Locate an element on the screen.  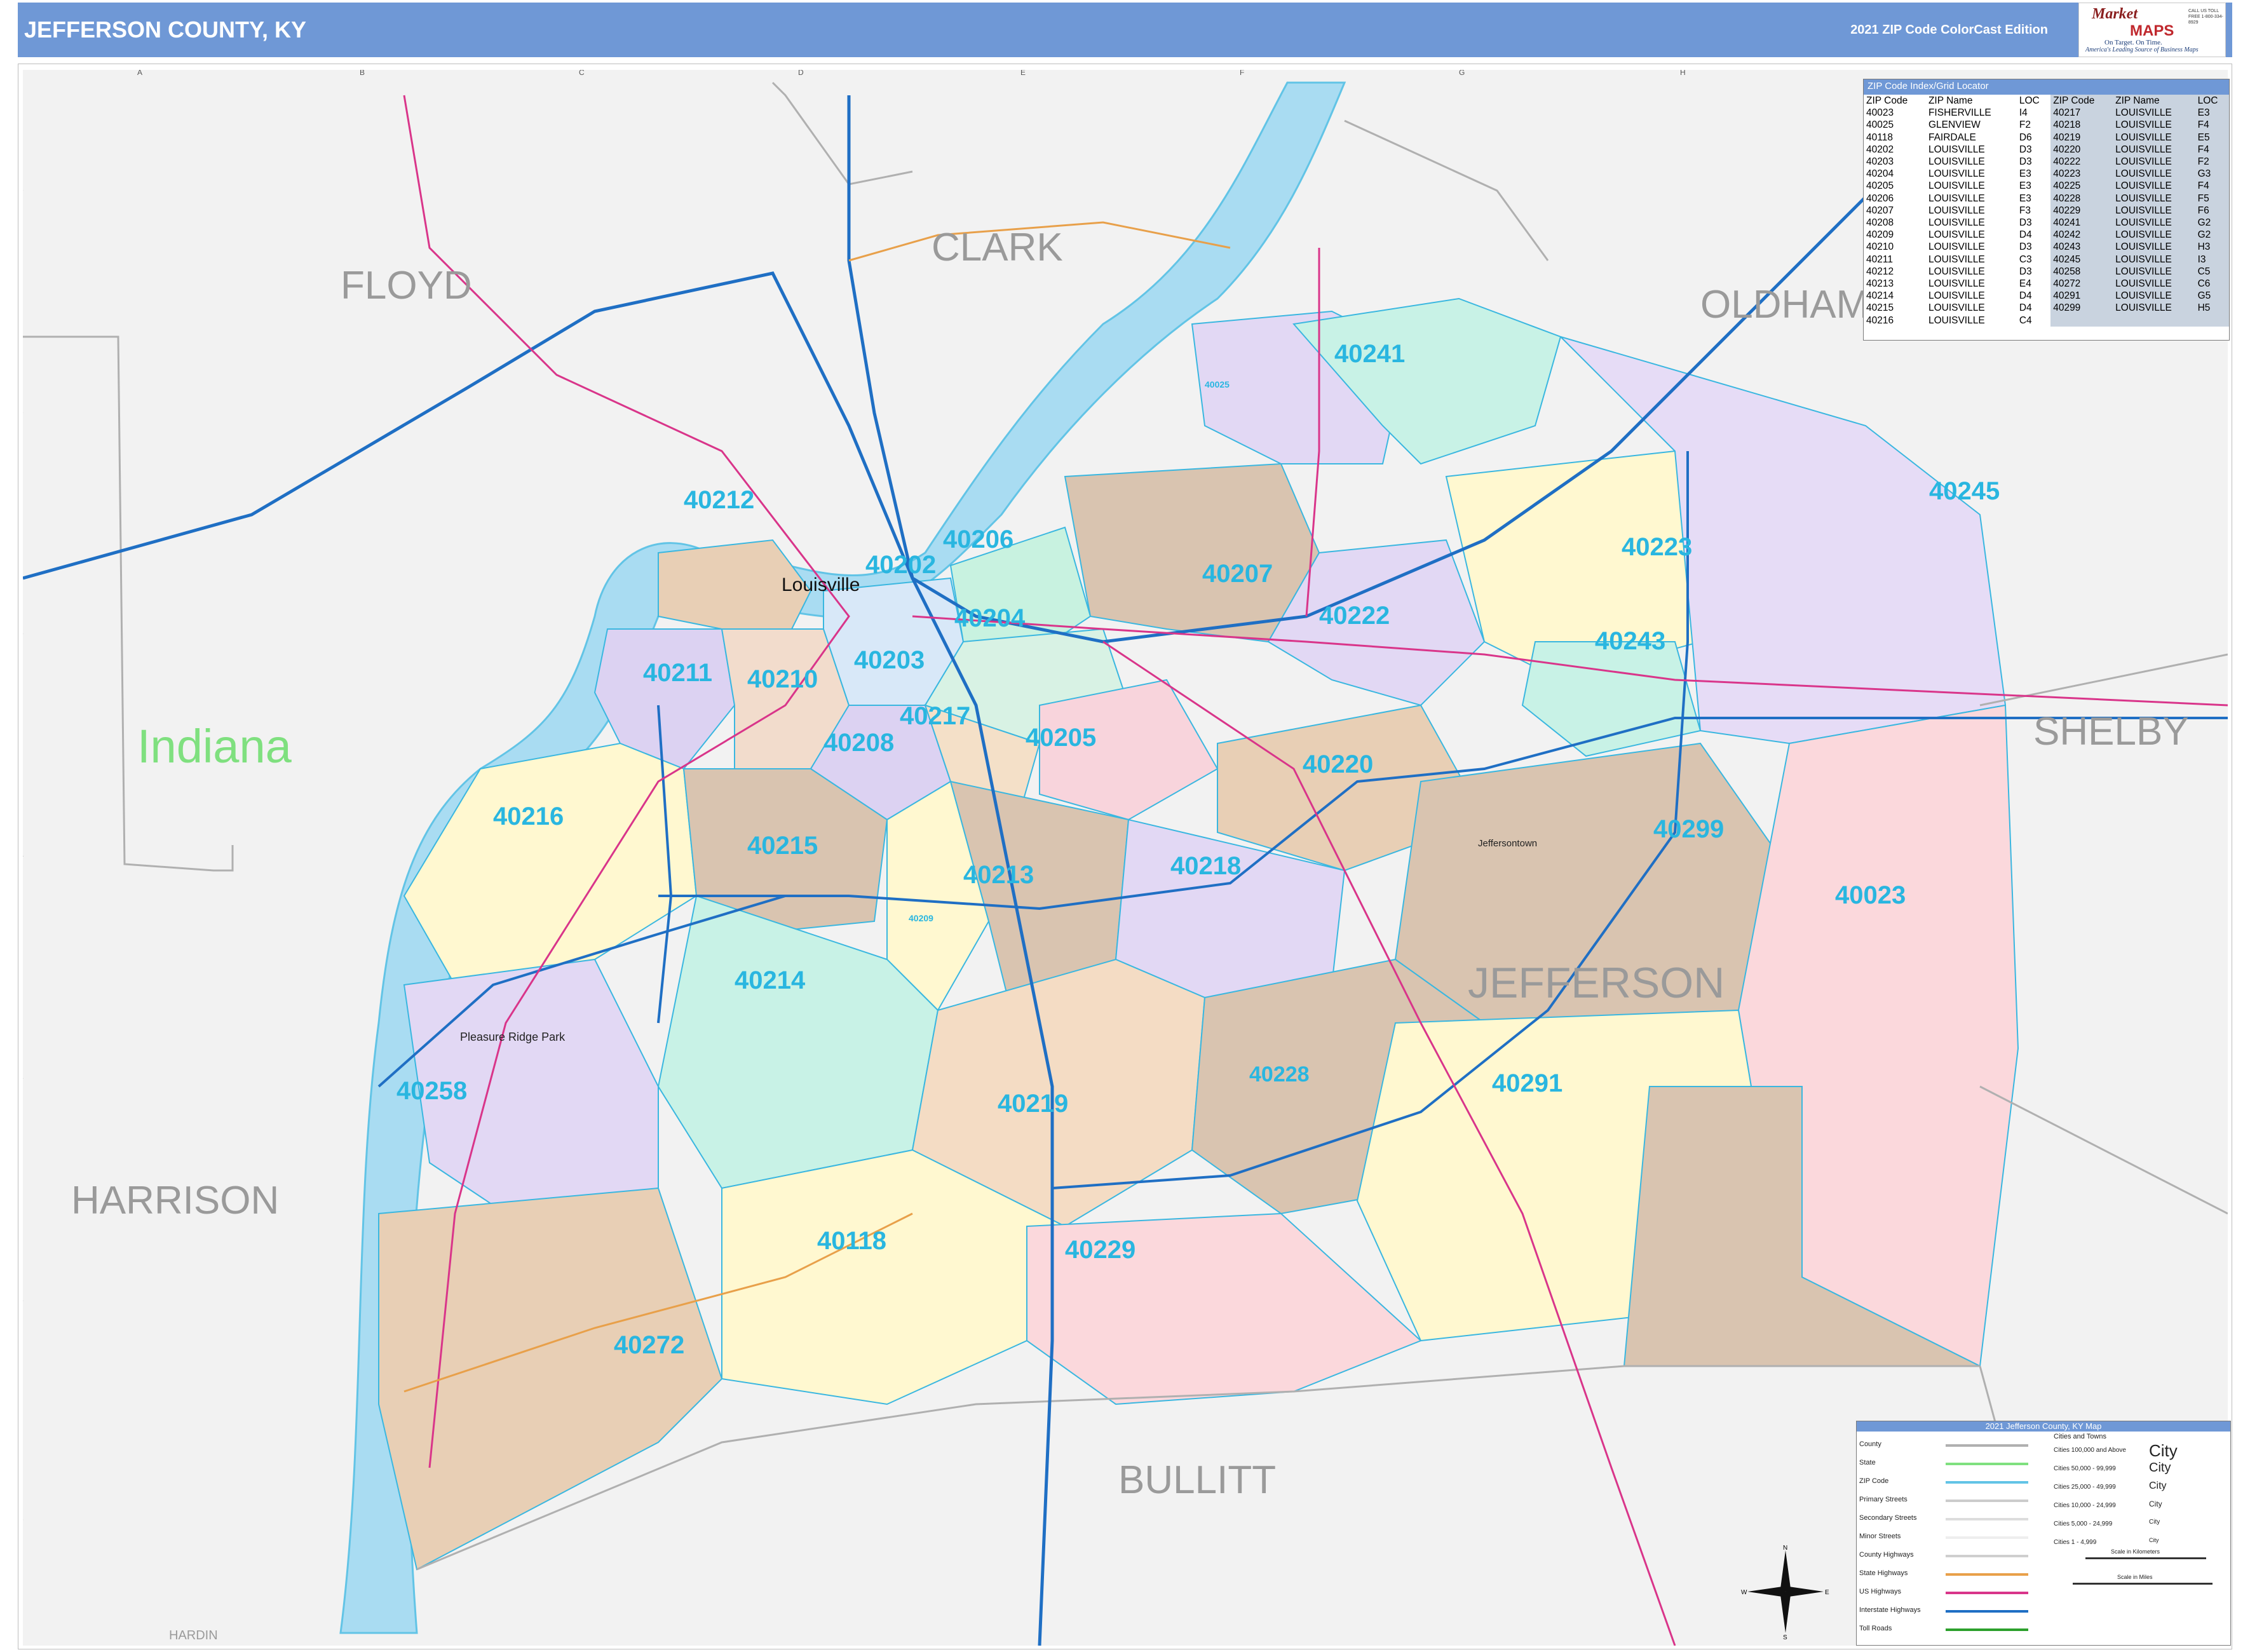
zip-index-row: 40215 LOUISVILLE D4 40299 LOUISVILLE H5 is located at coordinates (2046, 309).